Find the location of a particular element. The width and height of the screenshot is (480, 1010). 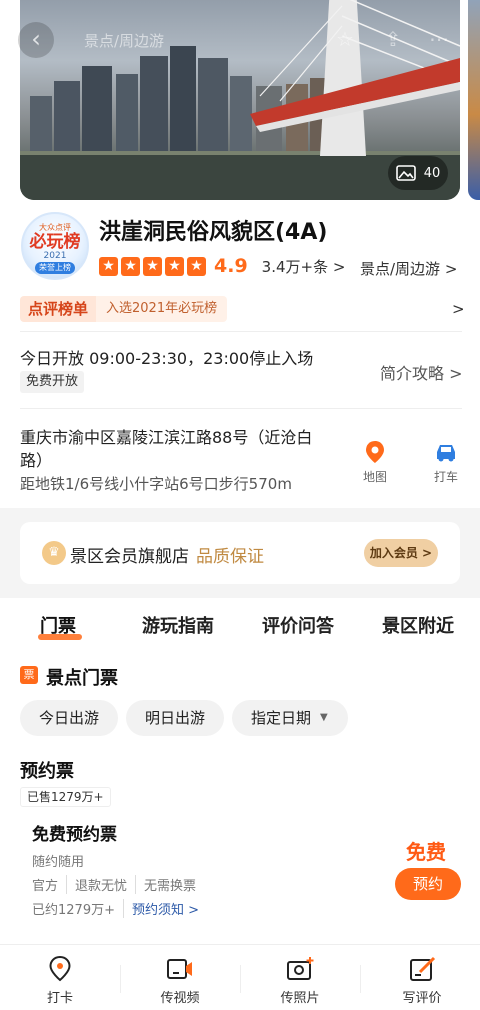

upload-photo-button: 传照片 is located at coordinates (300, 980).